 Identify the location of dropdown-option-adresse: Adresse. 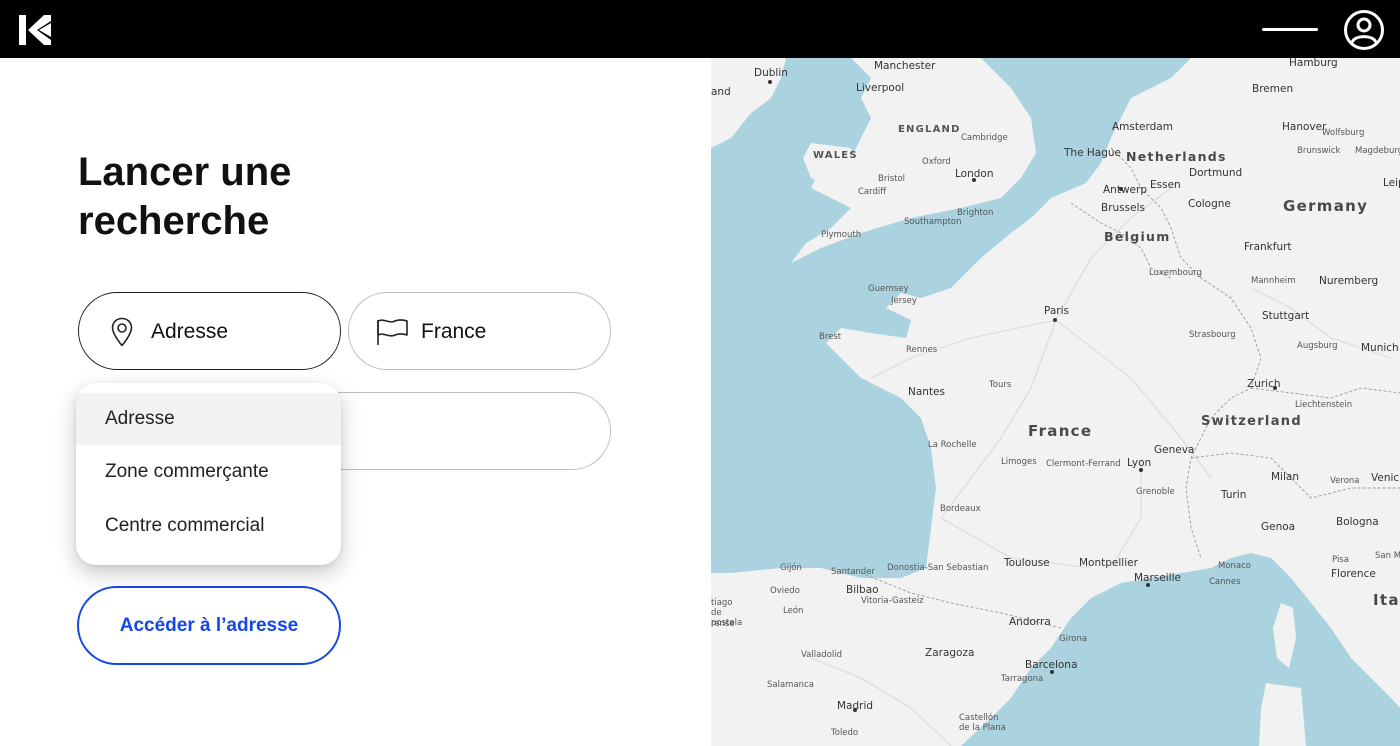
(208, 419).